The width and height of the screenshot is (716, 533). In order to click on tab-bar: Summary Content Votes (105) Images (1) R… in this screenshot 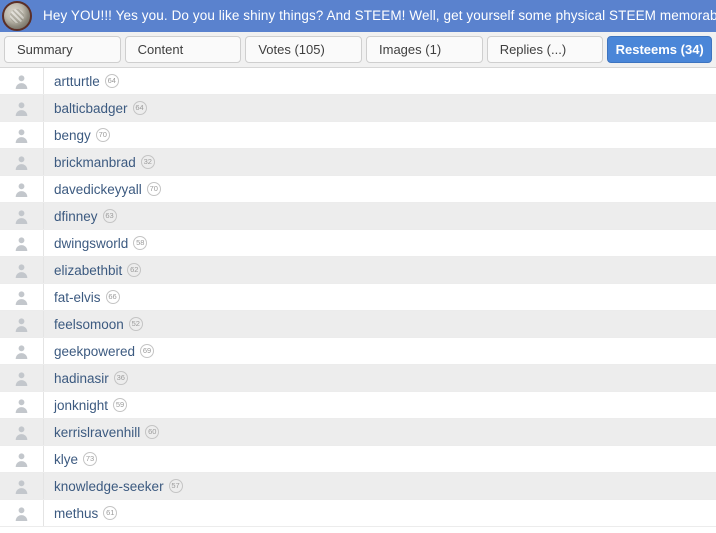, I will do `click(358, 50)`.